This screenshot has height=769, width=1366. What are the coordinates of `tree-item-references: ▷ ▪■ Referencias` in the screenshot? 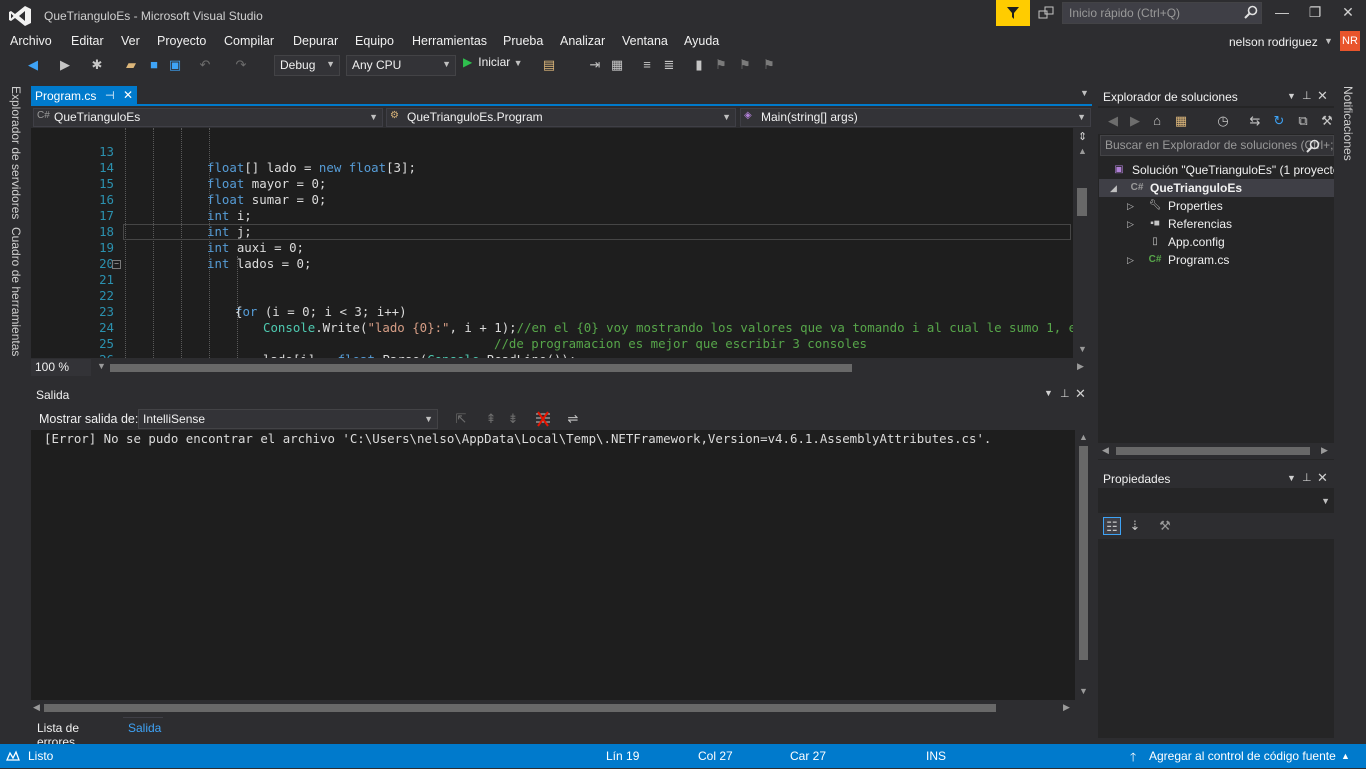 It's located at (1216, 224).